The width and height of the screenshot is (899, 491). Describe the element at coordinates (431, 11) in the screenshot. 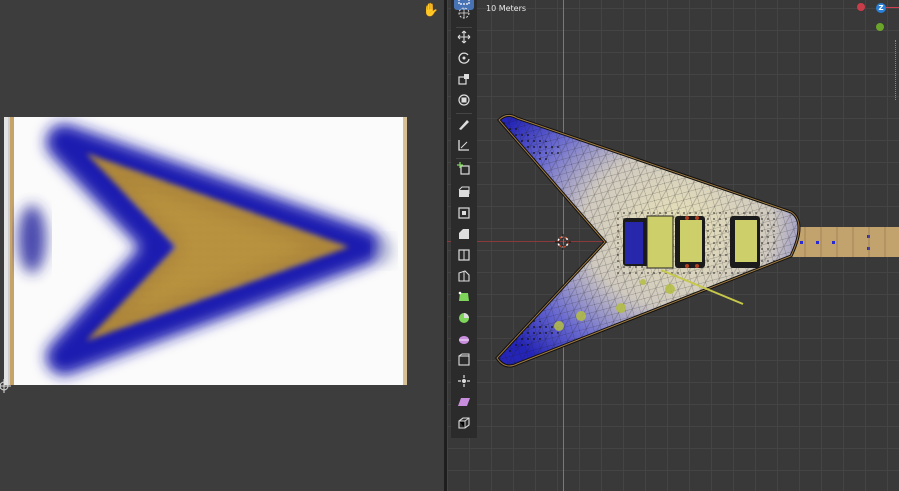

I see `hand-pan-icon: ✋` at that location.